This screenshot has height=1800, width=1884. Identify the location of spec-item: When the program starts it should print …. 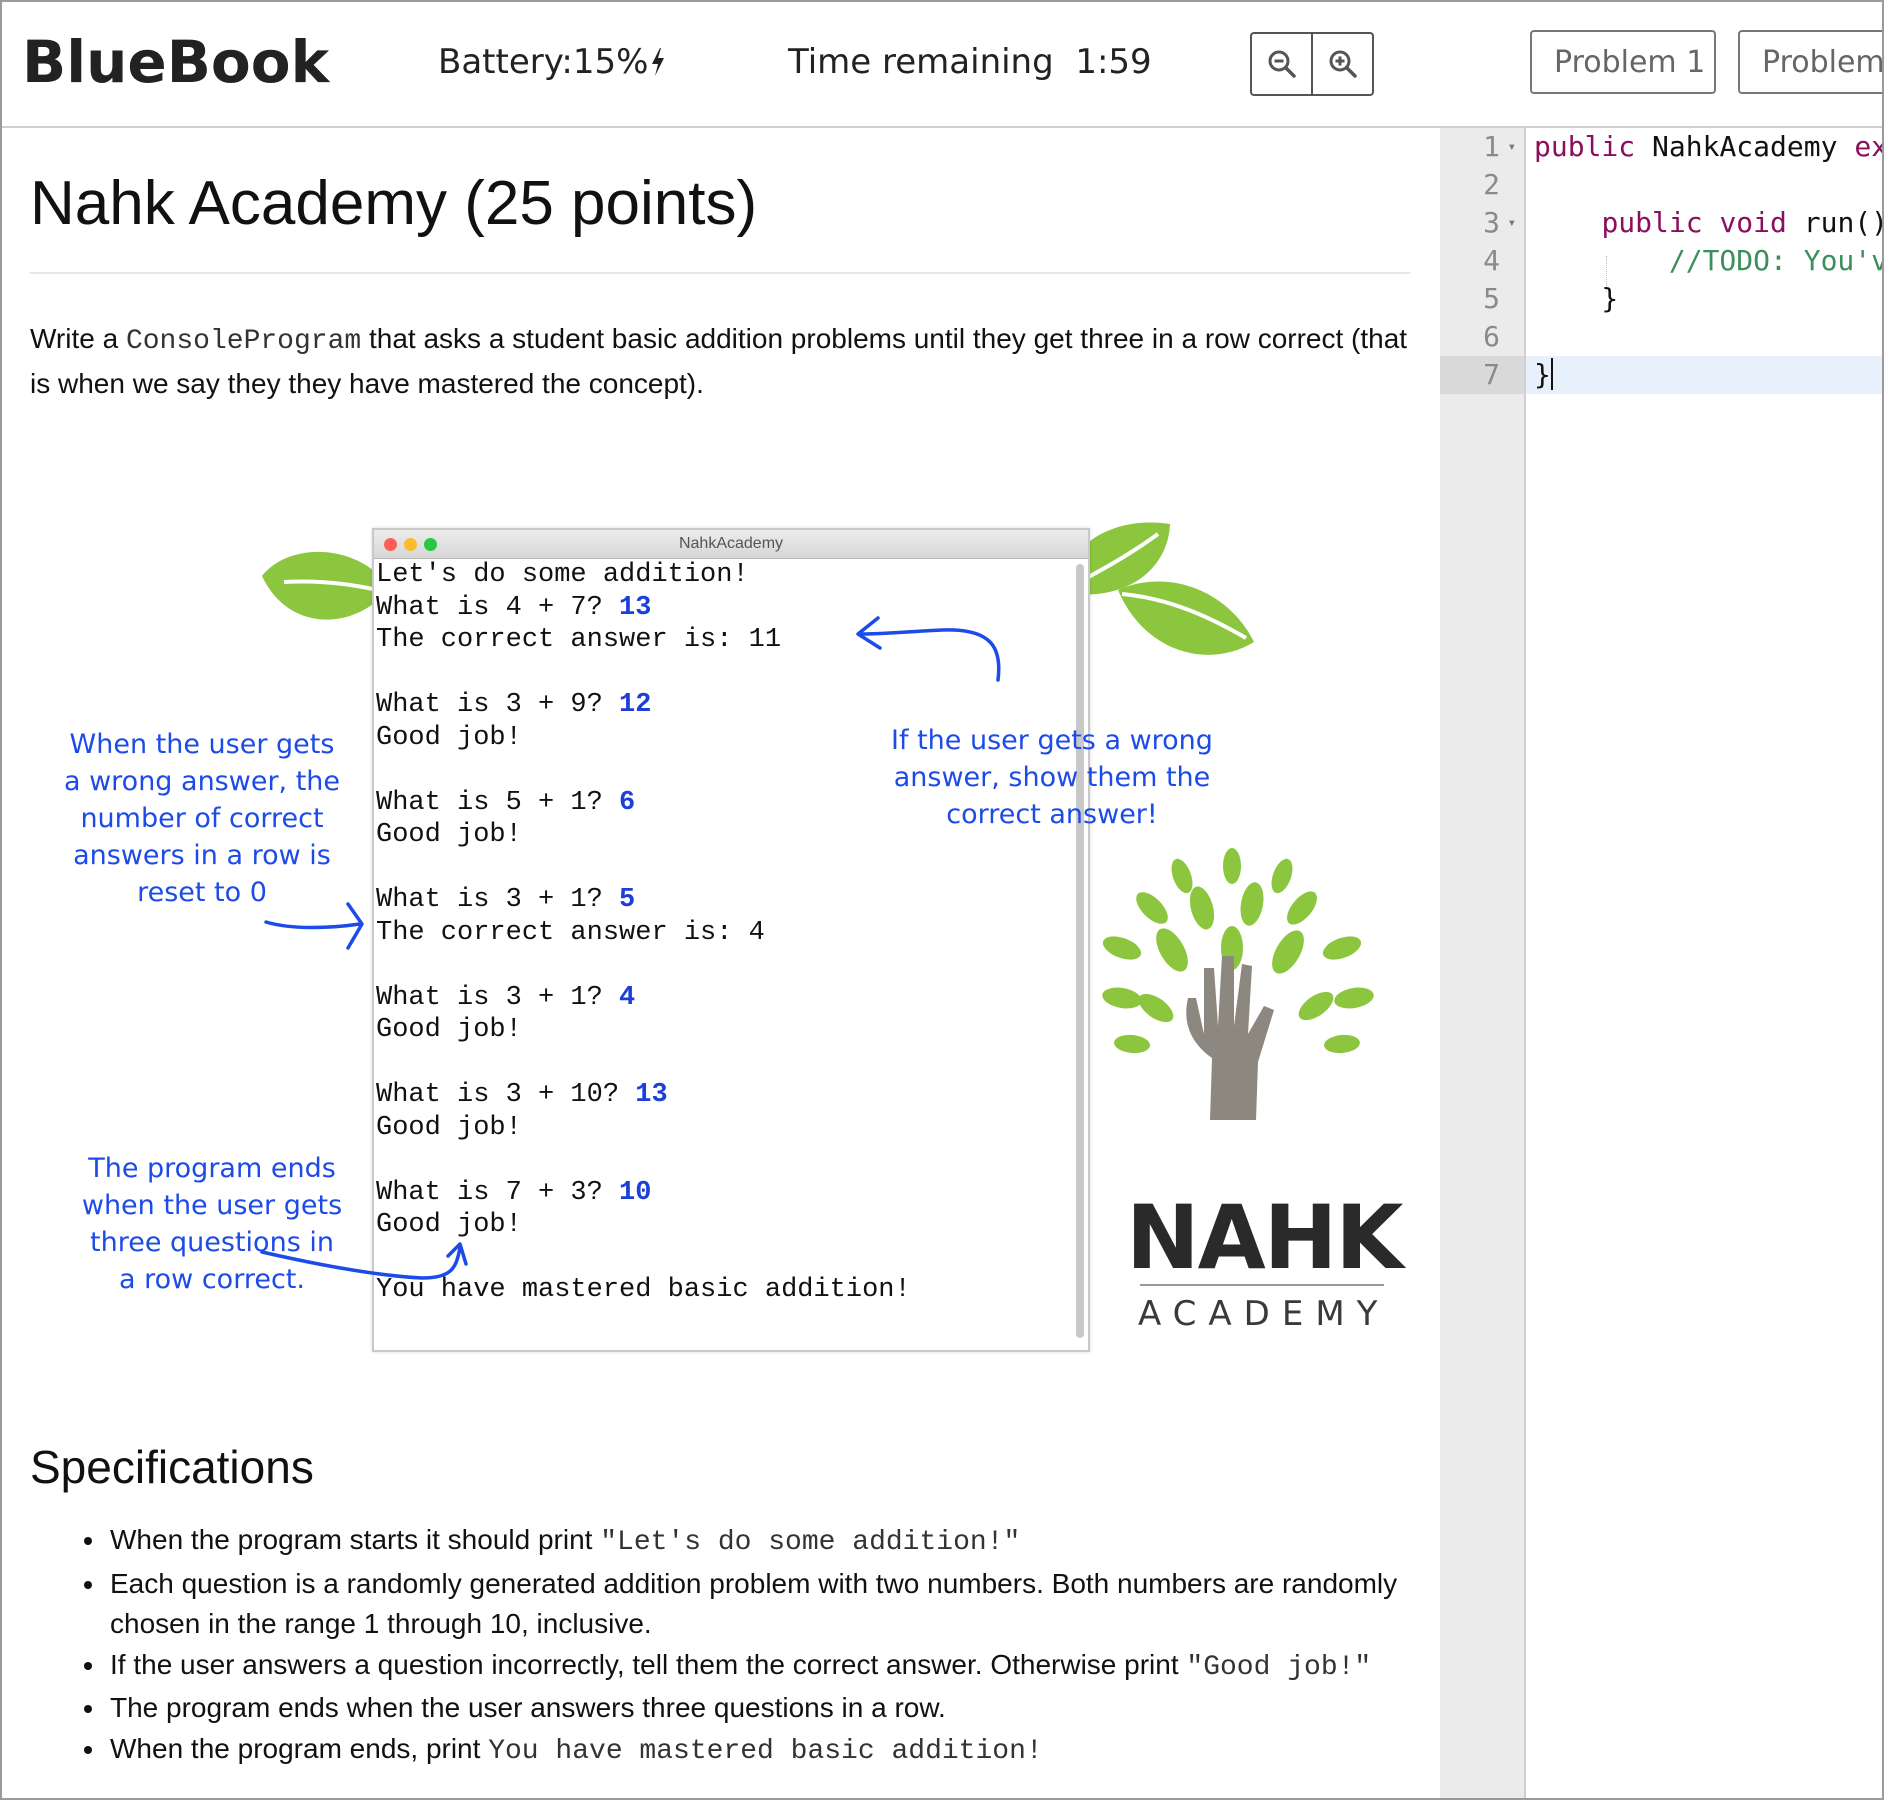
(747, 1542).